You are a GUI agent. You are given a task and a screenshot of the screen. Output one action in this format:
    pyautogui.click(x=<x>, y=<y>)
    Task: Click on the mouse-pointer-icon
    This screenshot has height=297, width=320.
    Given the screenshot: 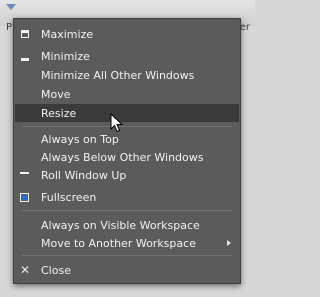 What is the action you would take?
    pyautogui.click(x=117, y=123)
    